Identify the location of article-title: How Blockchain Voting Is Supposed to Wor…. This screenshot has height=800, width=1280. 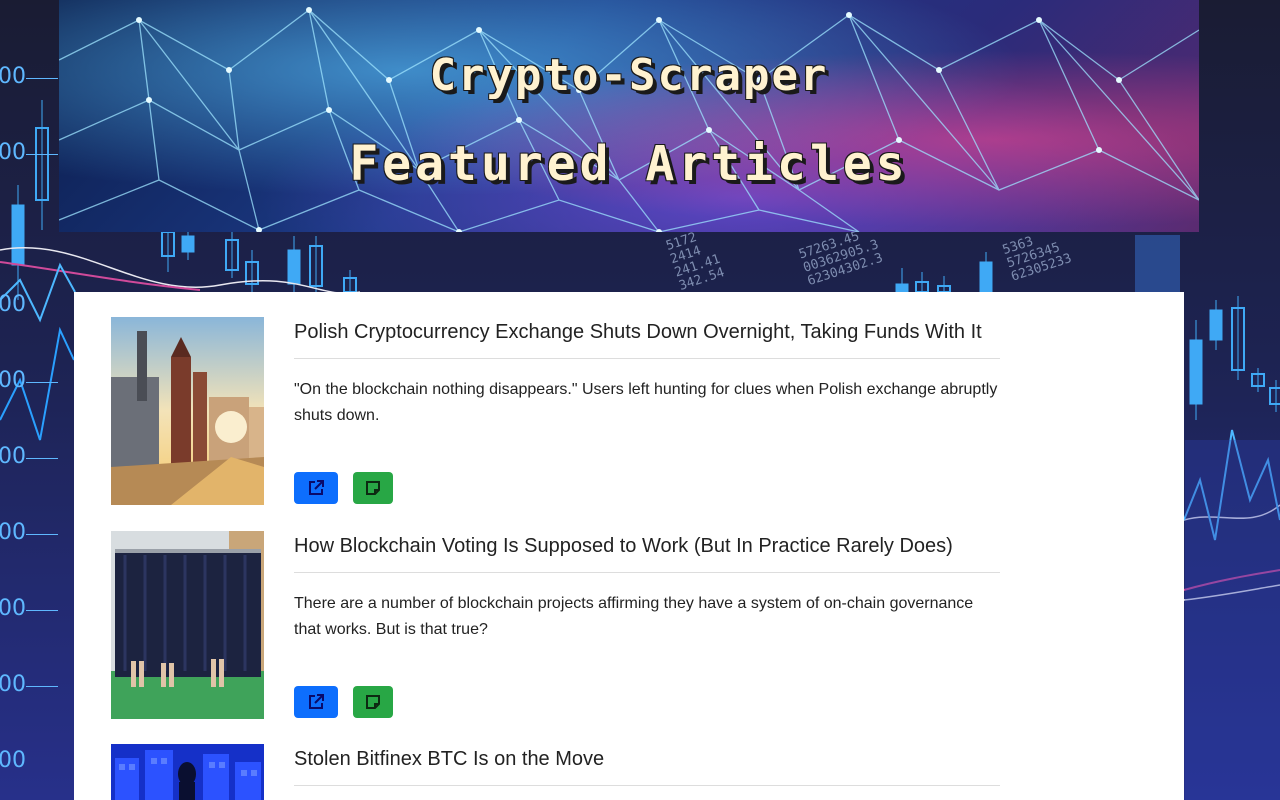
(647, 552).